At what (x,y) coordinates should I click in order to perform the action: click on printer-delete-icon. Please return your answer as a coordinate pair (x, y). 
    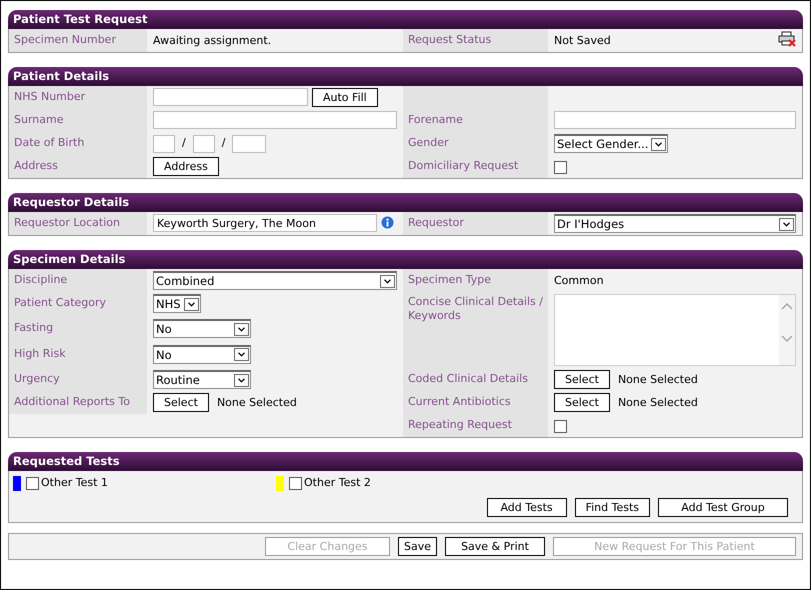
    Looking at the image, I should click on (787, 39).